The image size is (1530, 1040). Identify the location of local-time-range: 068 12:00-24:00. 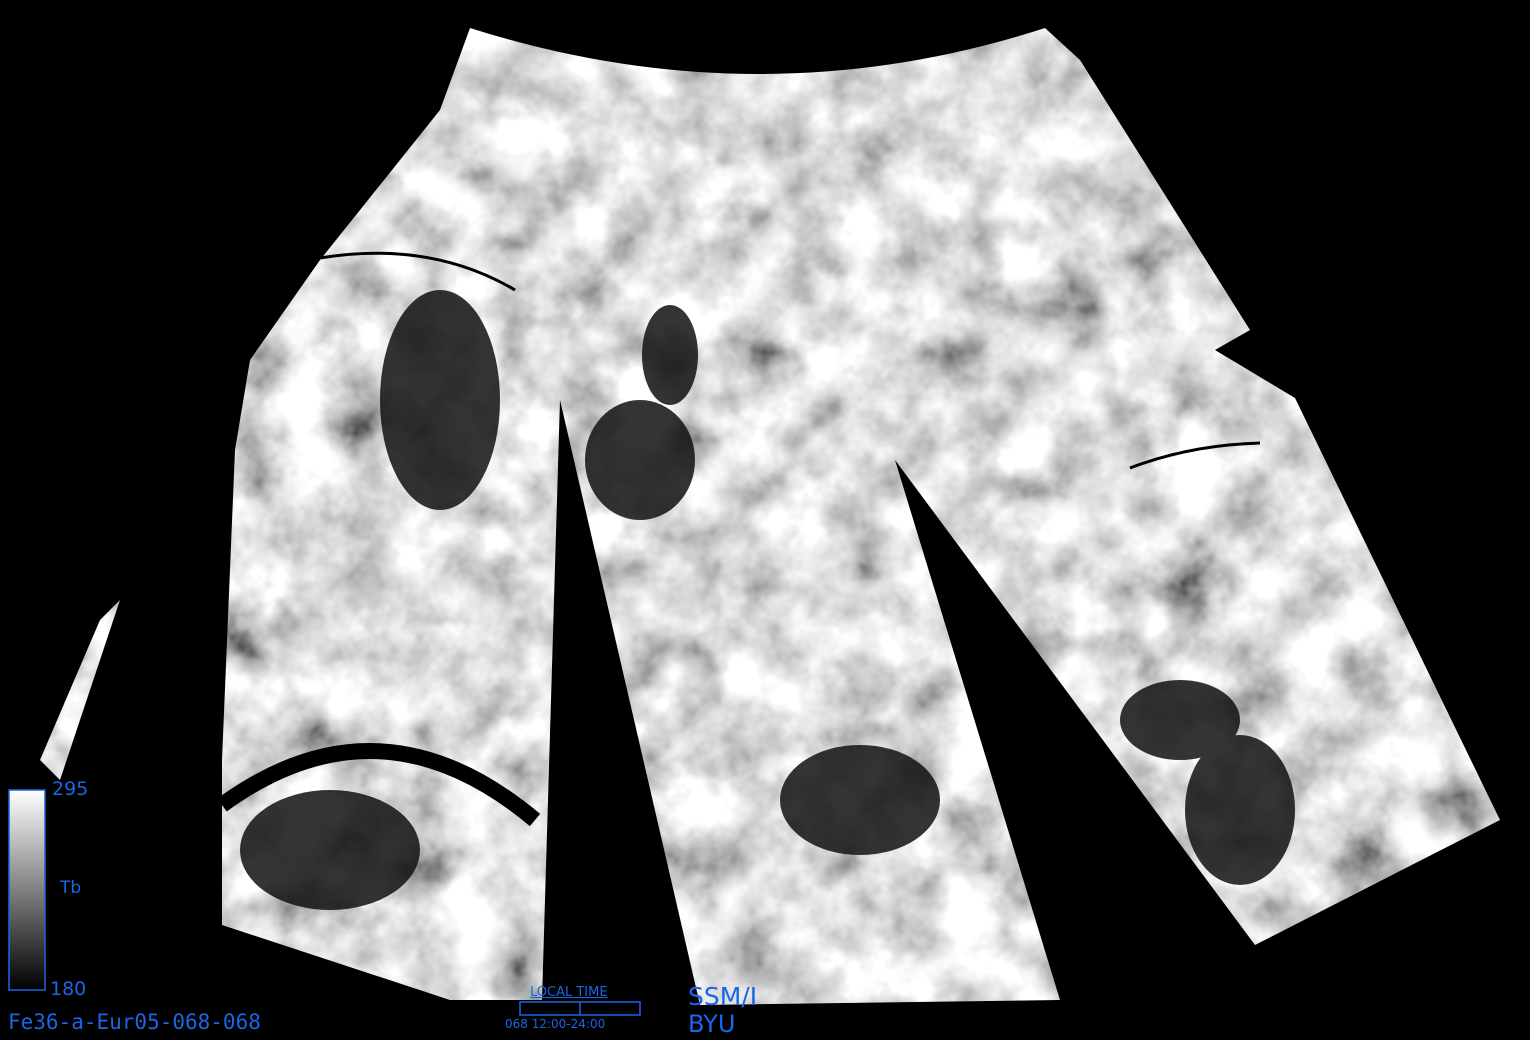
(555, 1024).